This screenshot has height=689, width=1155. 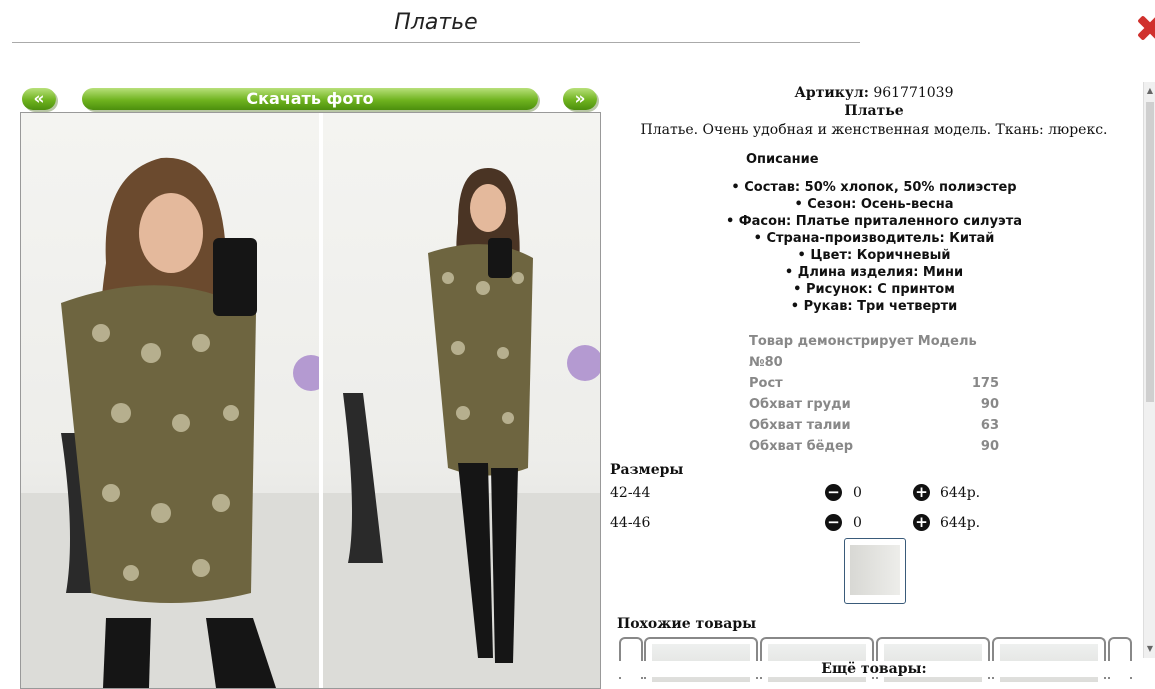 I want to click on spec-item: • Рисунок: С принтом, so click(x=874, y=289).